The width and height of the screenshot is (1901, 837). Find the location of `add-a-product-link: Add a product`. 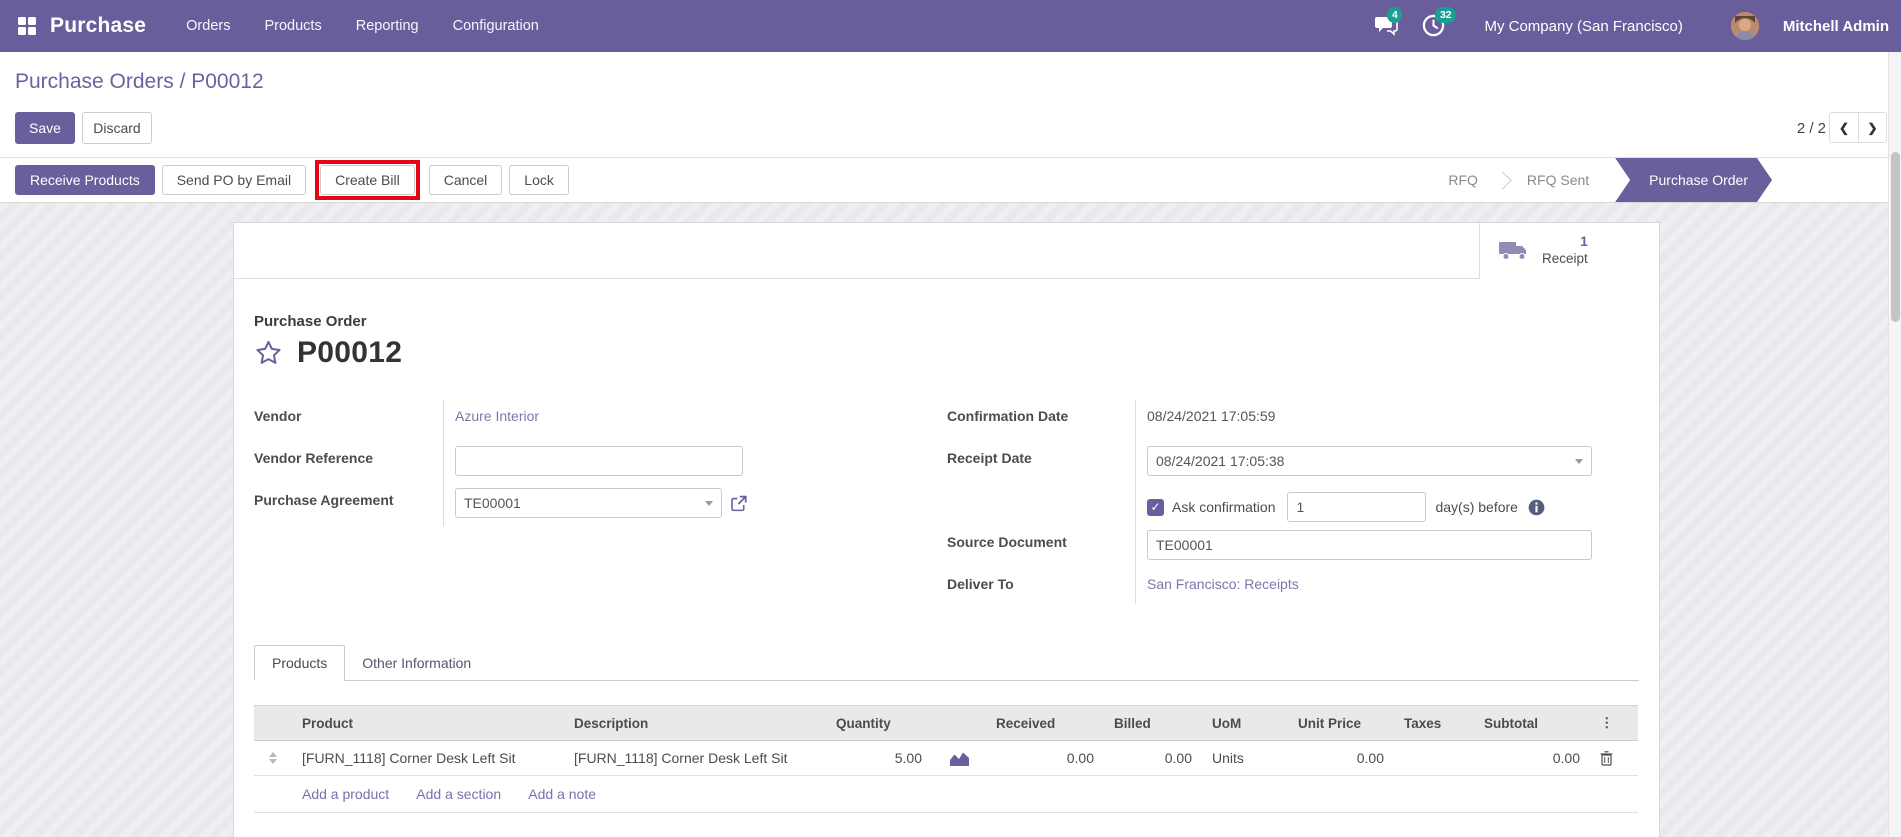

add-a-product-link: Add a product is located at coordinates (345, 794).